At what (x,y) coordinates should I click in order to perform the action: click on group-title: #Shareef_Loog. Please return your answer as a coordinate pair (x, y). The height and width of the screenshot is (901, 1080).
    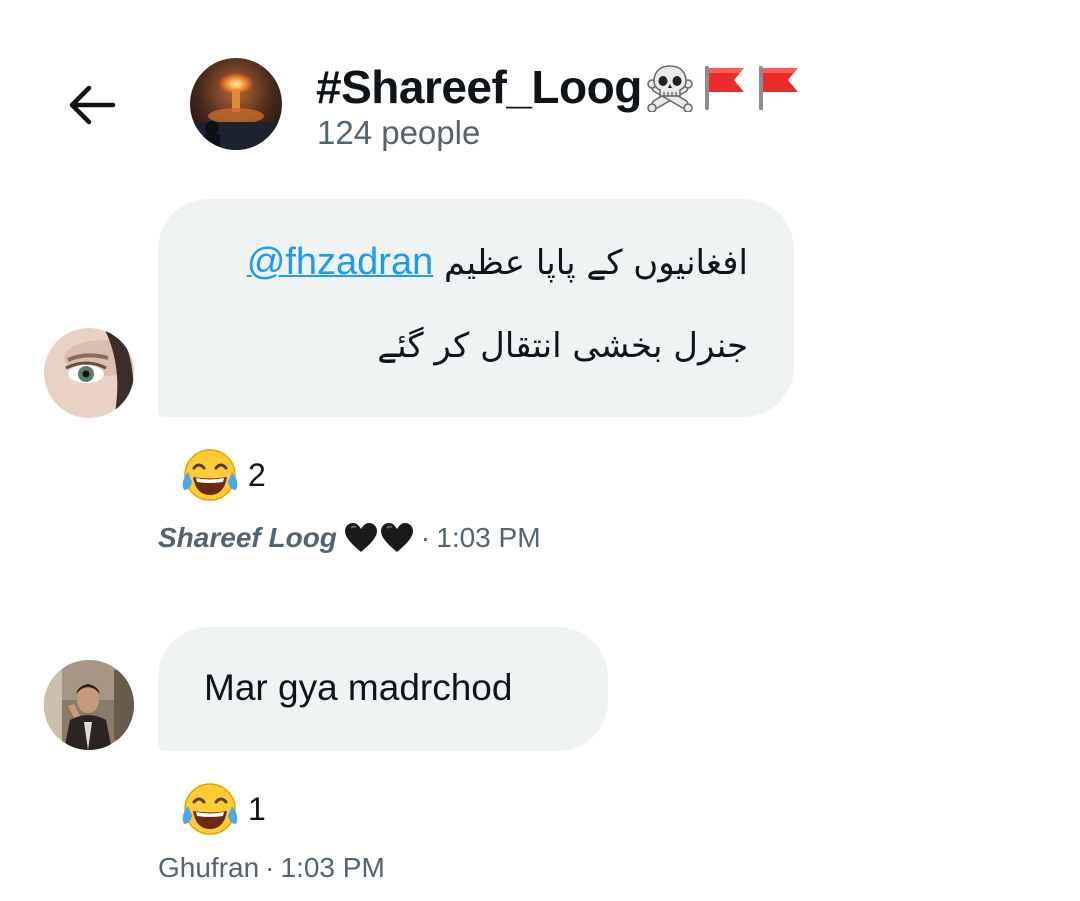
    Looking at the image, I should click on (560, 87).